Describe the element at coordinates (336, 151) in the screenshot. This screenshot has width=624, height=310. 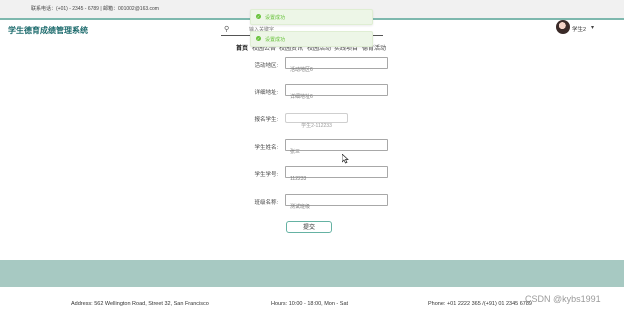
I see `student-name-input` at that location.